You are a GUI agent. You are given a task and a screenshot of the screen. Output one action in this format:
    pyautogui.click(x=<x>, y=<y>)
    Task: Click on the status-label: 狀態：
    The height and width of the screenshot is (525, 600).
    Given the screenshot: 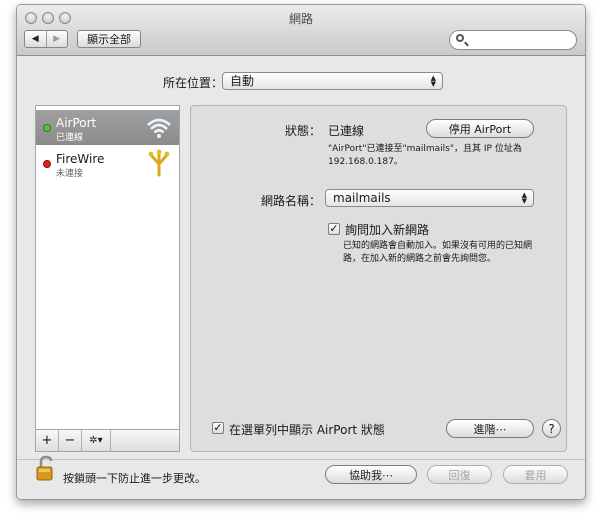 What is the action you would take?
    pyautogui.click(x=302, y=131)
    